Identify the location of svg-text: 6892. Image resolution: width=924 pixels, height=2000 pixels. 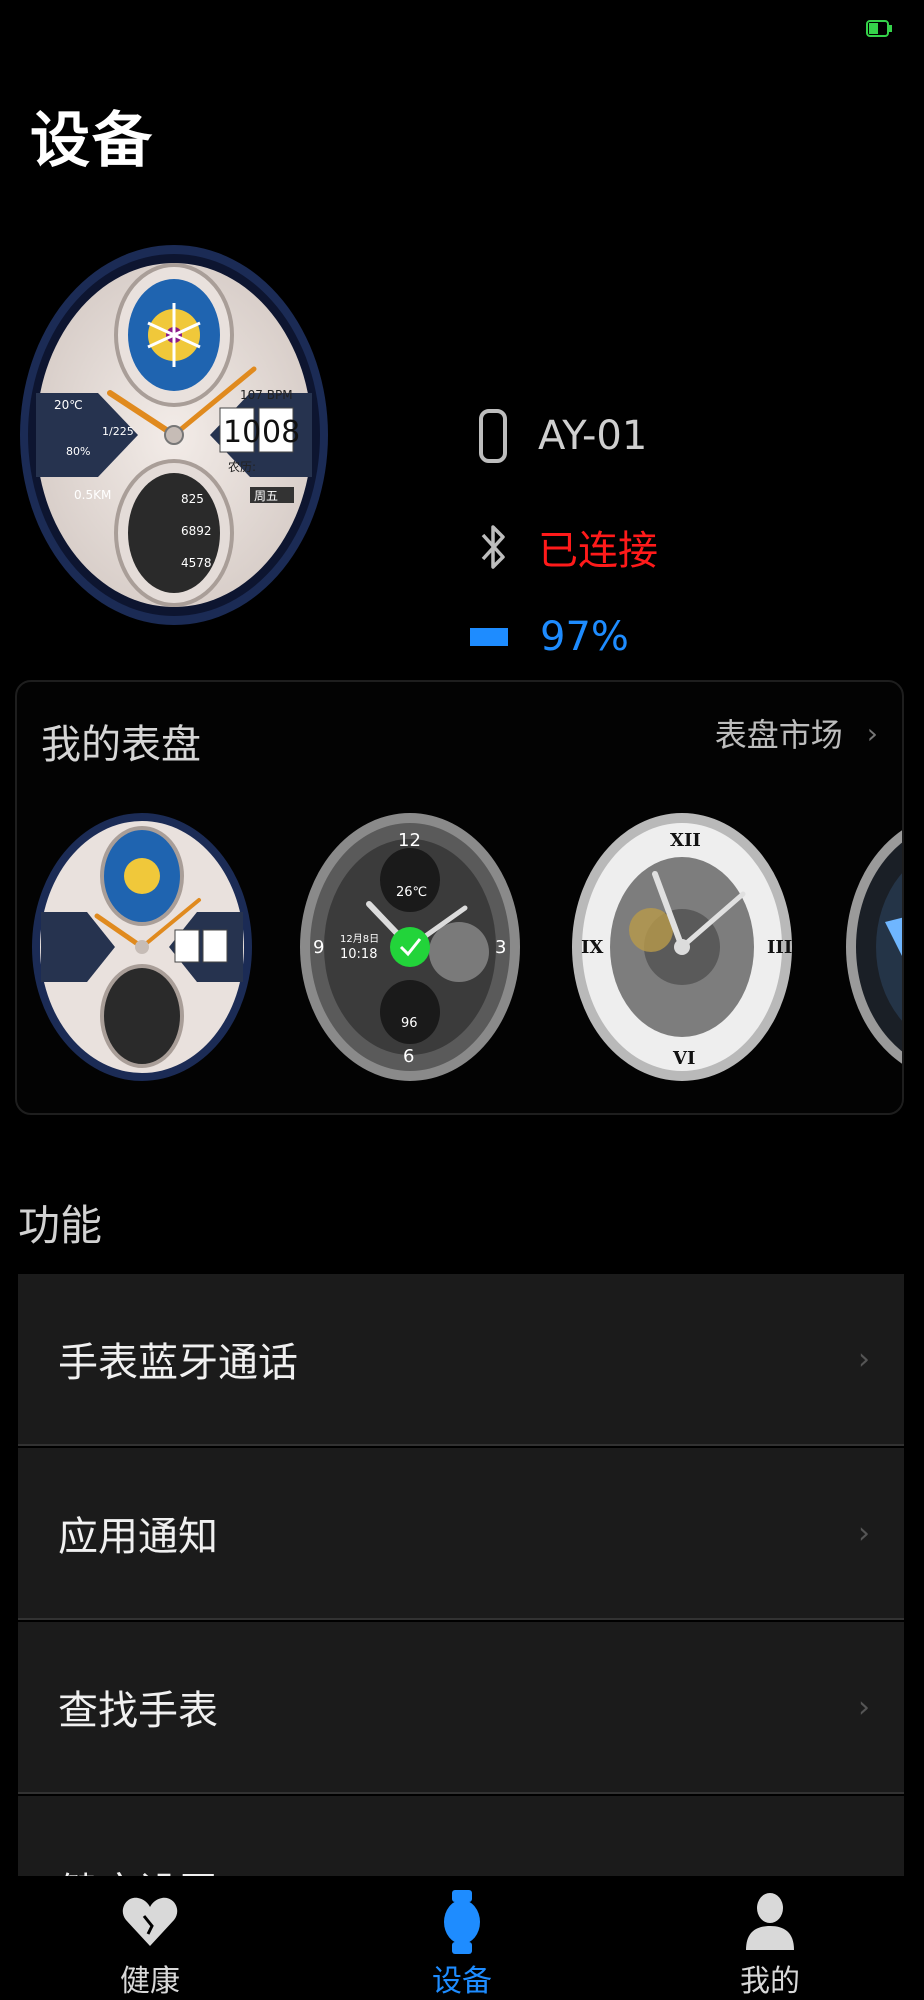
(196, 531).